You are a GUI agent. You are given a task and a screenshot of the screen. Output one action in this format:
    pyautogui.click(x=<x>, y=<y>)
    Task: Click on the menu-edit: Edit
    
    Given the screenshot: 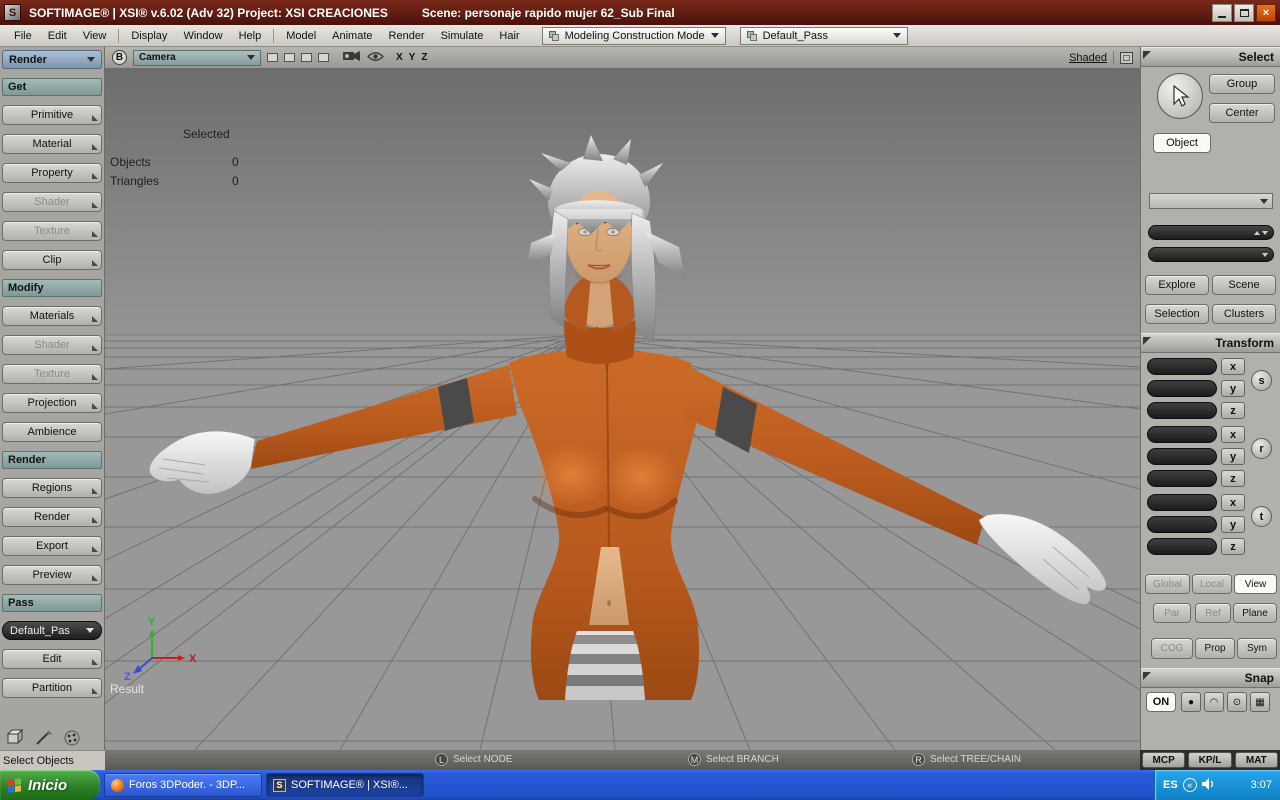 What is the action you would take?
    pyautogui.click(x=57, y=36)
    